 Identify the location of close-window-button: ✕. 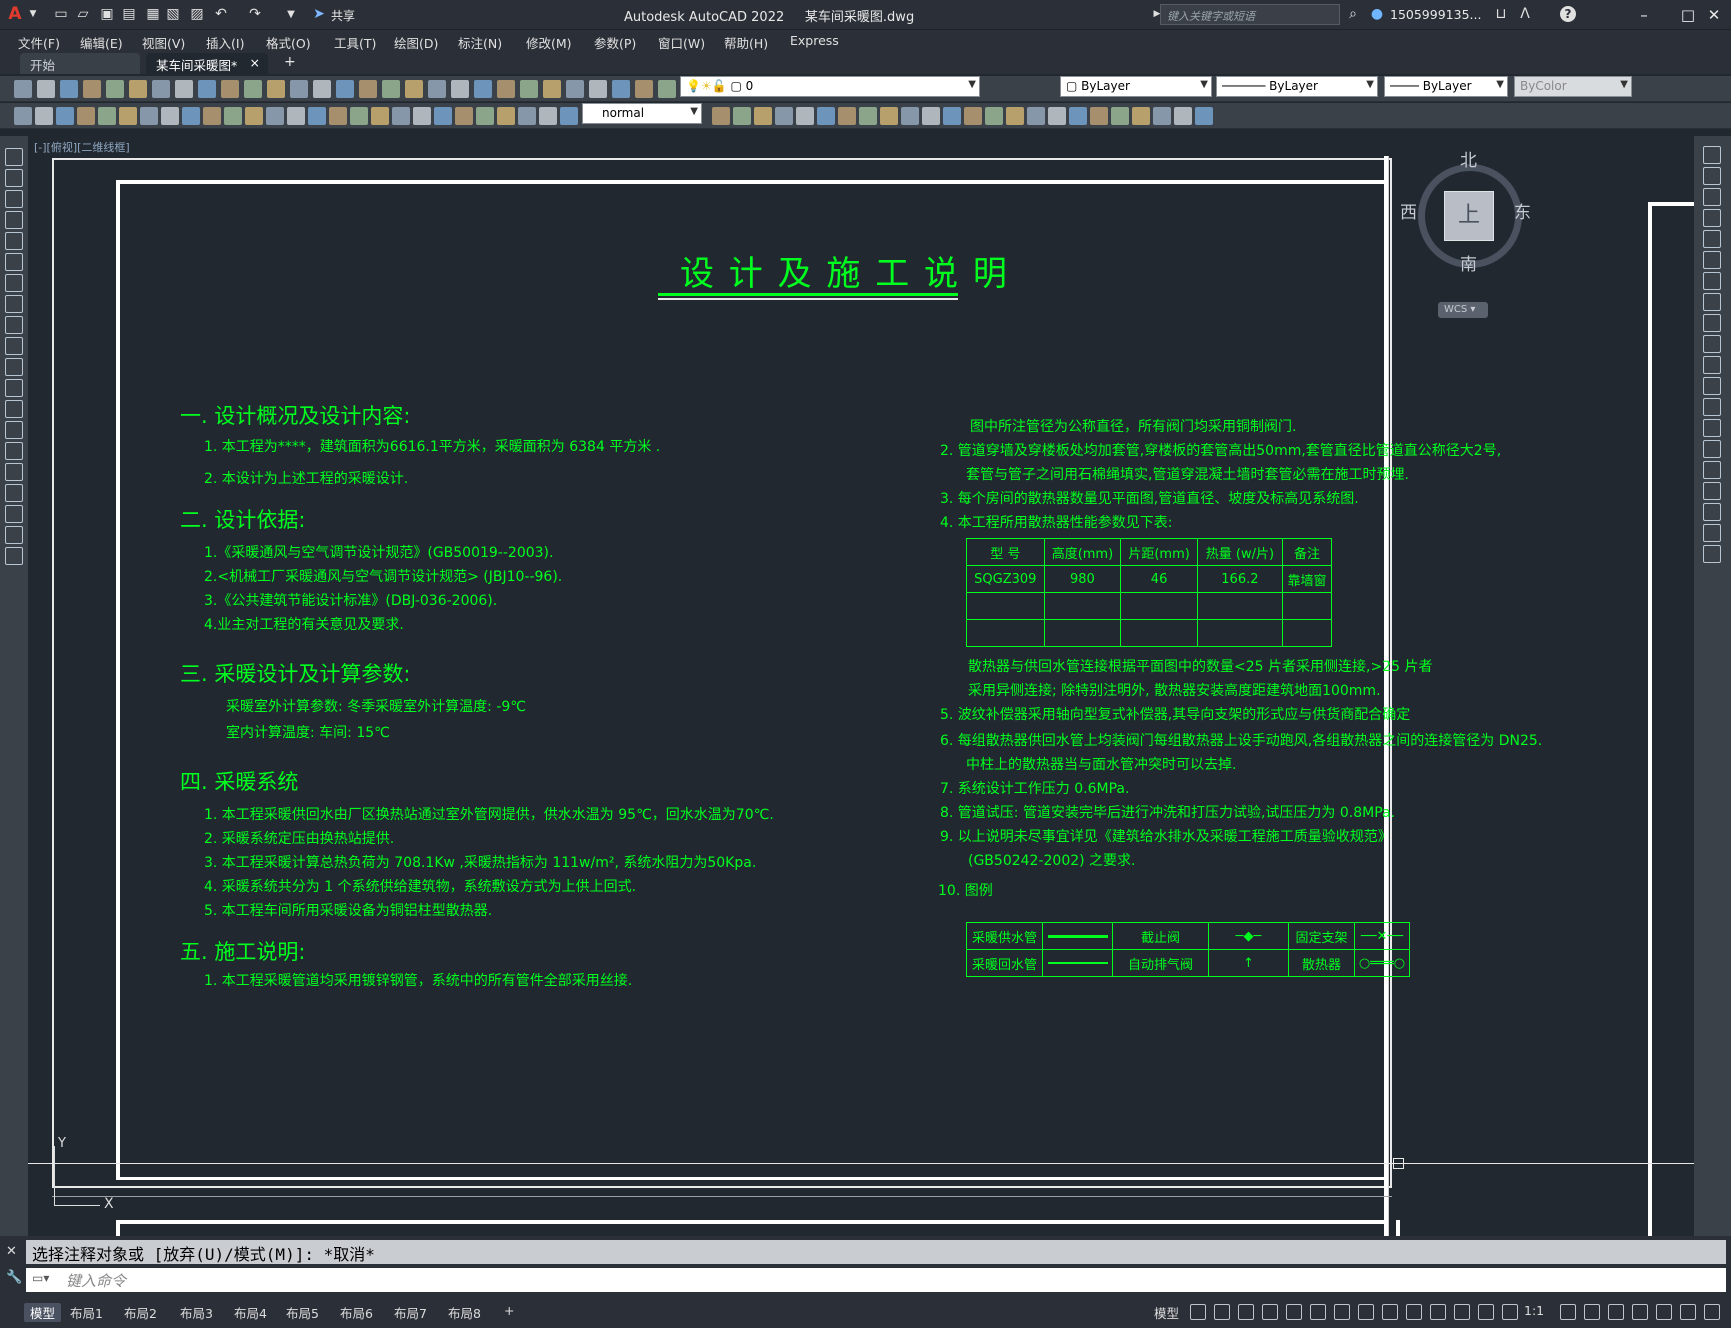
(1714, 15).